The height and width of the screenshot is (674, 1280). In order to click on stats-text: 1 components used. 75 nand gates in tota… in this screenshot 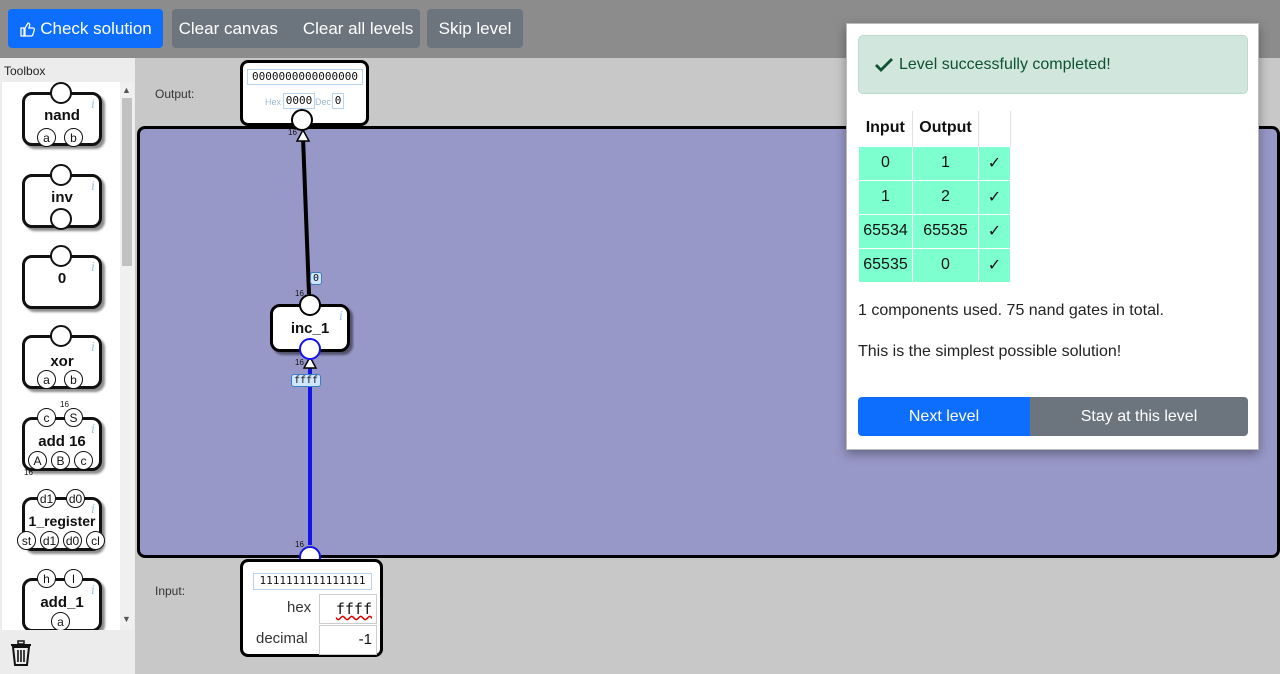, I will do `click(1011, 310)`.